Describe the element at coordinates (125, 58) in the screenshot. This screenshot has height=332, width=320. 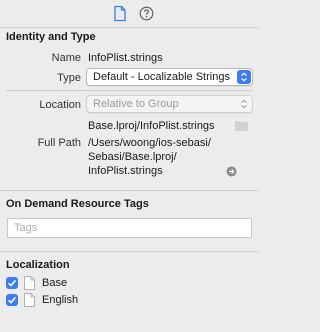
I see `name-value: InfoPlist.strings` at that location.